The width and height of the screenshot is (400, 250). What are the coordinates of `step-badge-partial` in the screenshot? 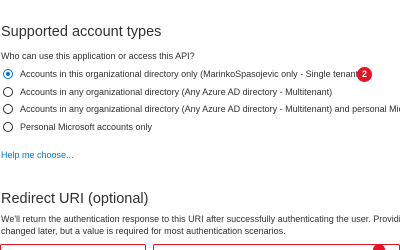 It's located at (379, 247).